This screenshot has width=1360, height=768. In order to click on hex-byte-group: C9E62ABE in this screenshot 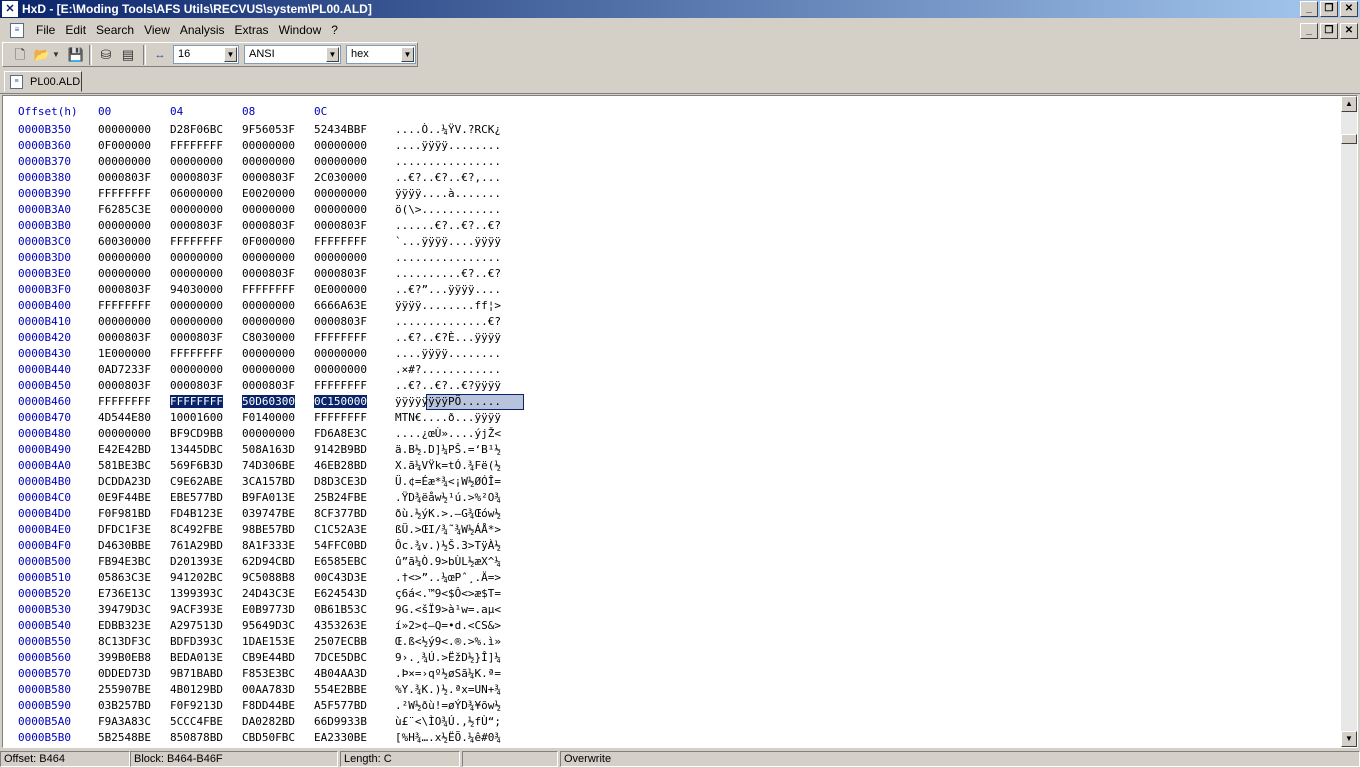, I will do `click(196, 481)`.